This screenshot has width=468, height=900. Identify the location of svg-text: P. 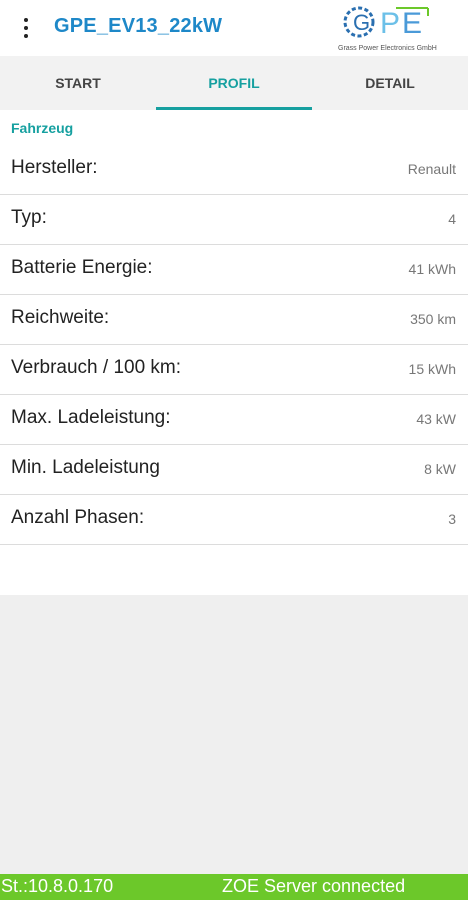
(390, 23).